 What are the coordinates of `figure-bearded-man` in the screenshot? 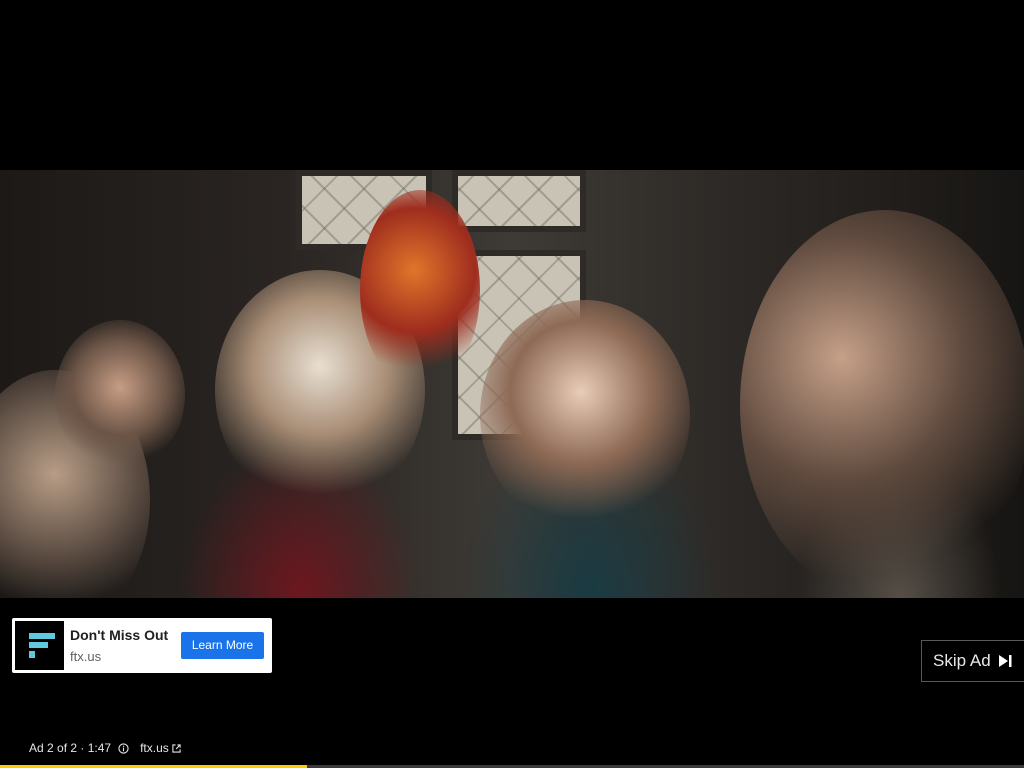 It's located at (120, 395).